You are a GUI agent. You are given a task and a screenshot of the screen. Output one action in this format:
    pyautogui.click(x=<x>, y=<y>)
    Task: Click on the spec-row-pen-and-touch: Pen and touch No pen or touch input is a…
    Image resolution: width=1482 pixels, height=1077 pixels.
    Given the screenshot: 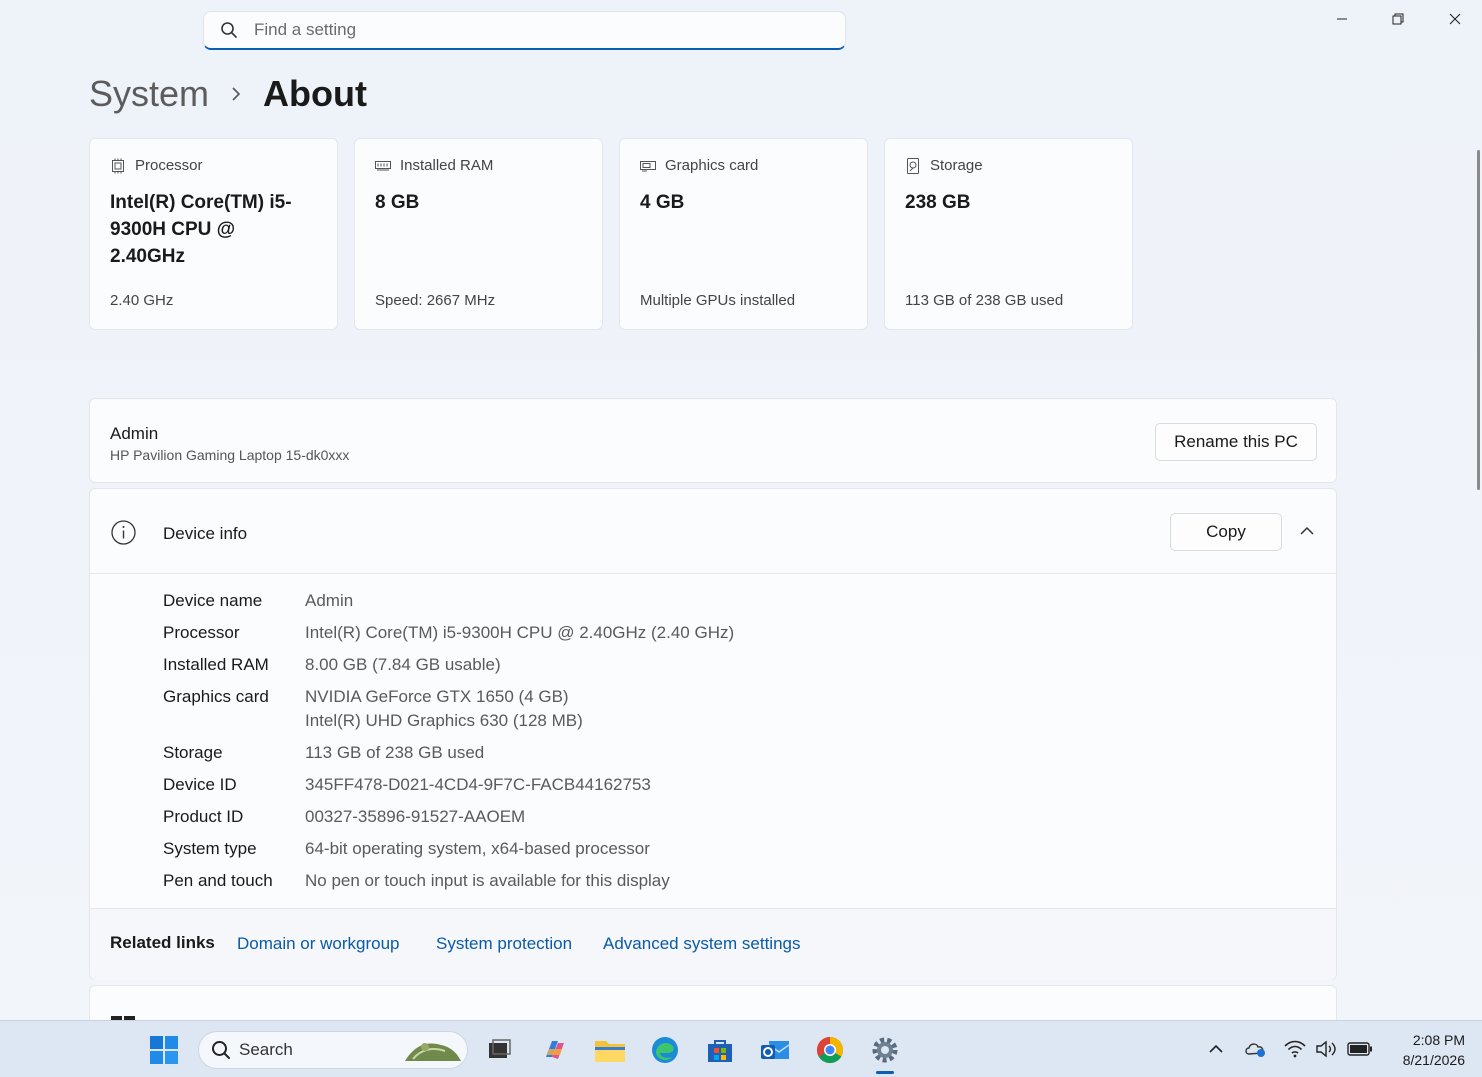 What is the action you would take?
    pyautogui.click(x=448, y=881)
    